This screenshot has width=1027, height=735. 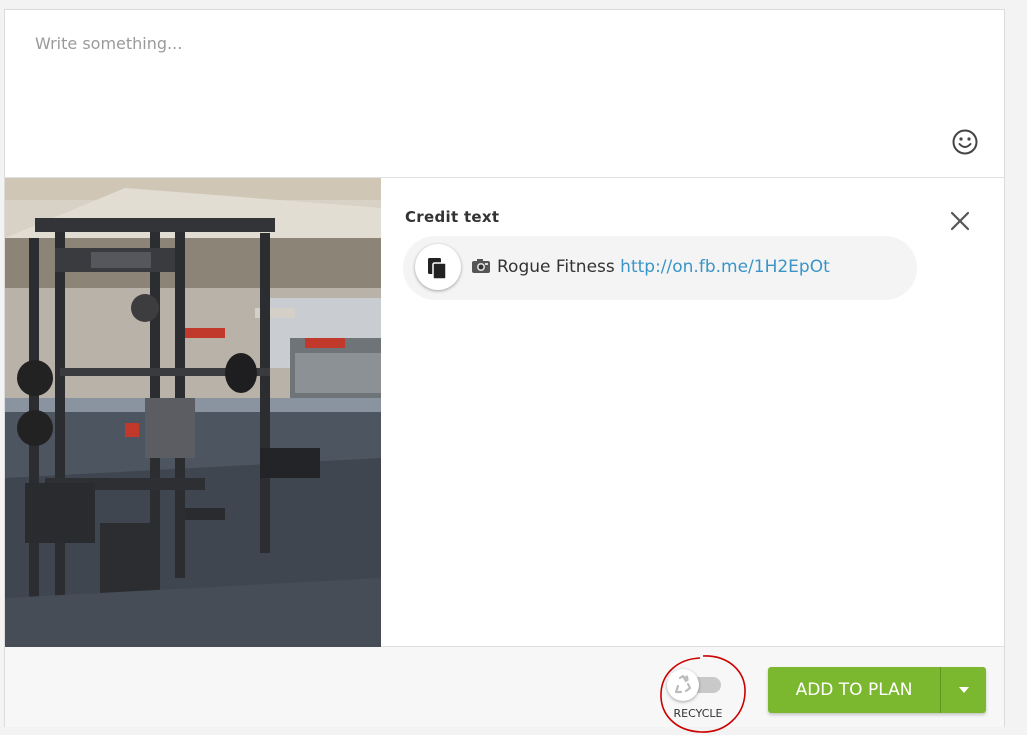 I want to click on caret-down-icon, so click(x=963, y=690).